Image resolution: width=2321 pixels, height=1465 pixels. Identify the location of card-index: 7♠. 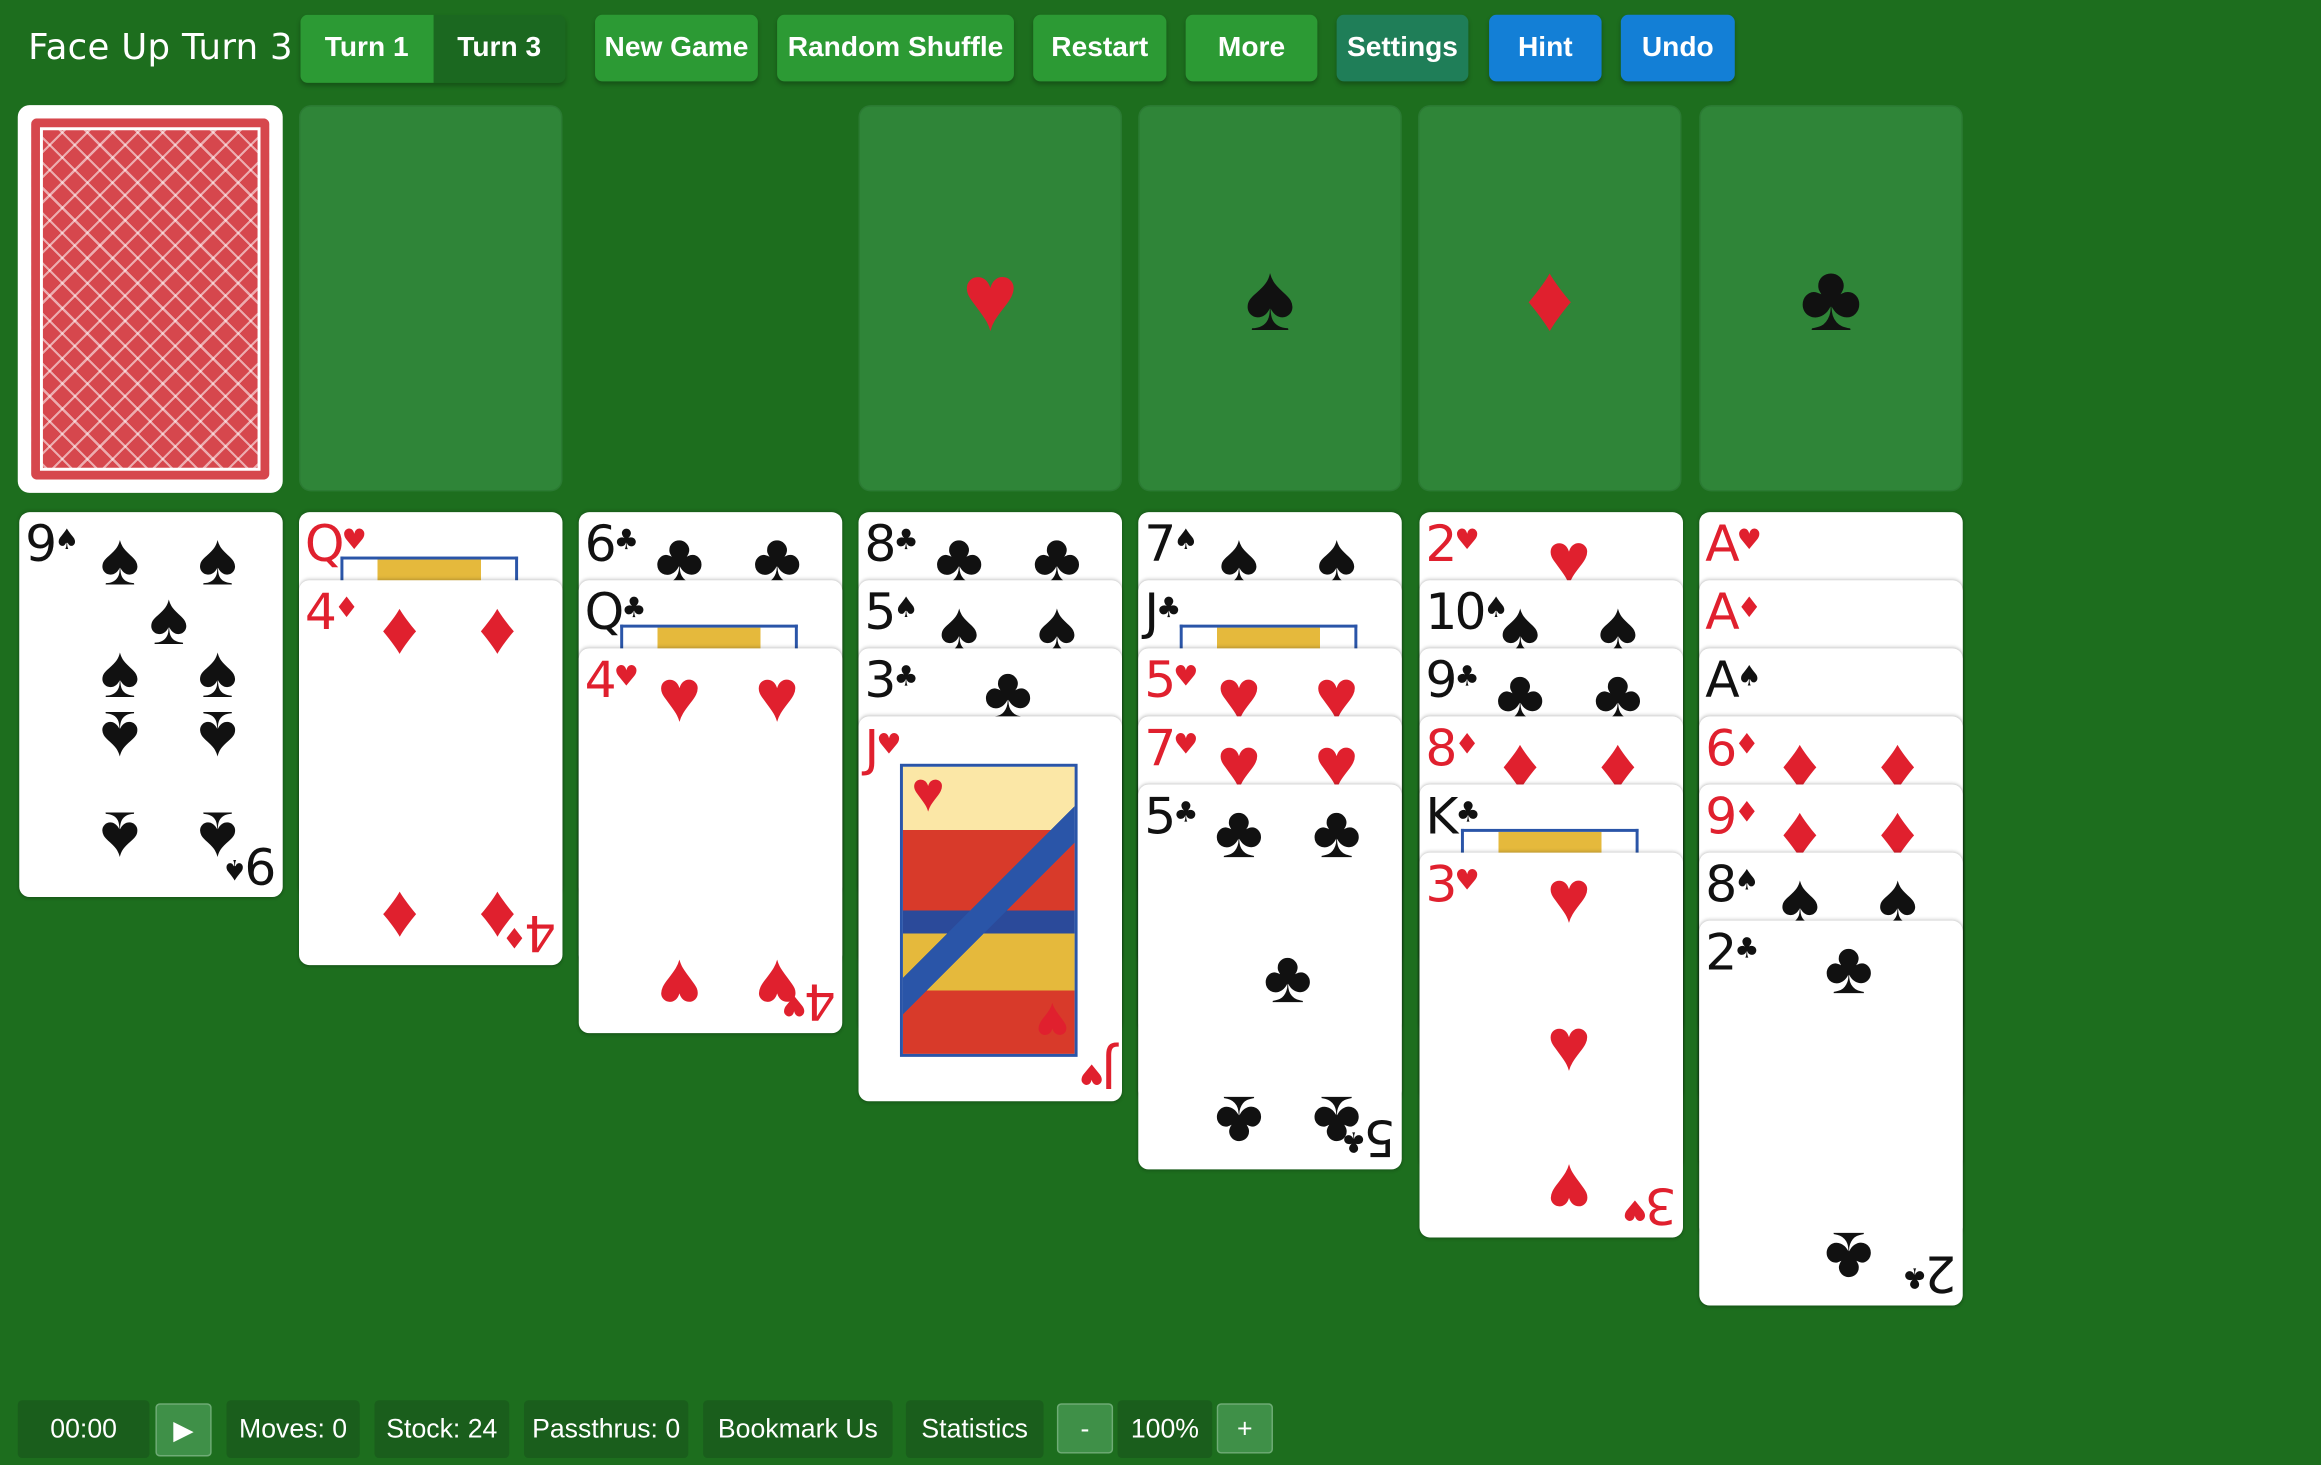
(1171, 545).